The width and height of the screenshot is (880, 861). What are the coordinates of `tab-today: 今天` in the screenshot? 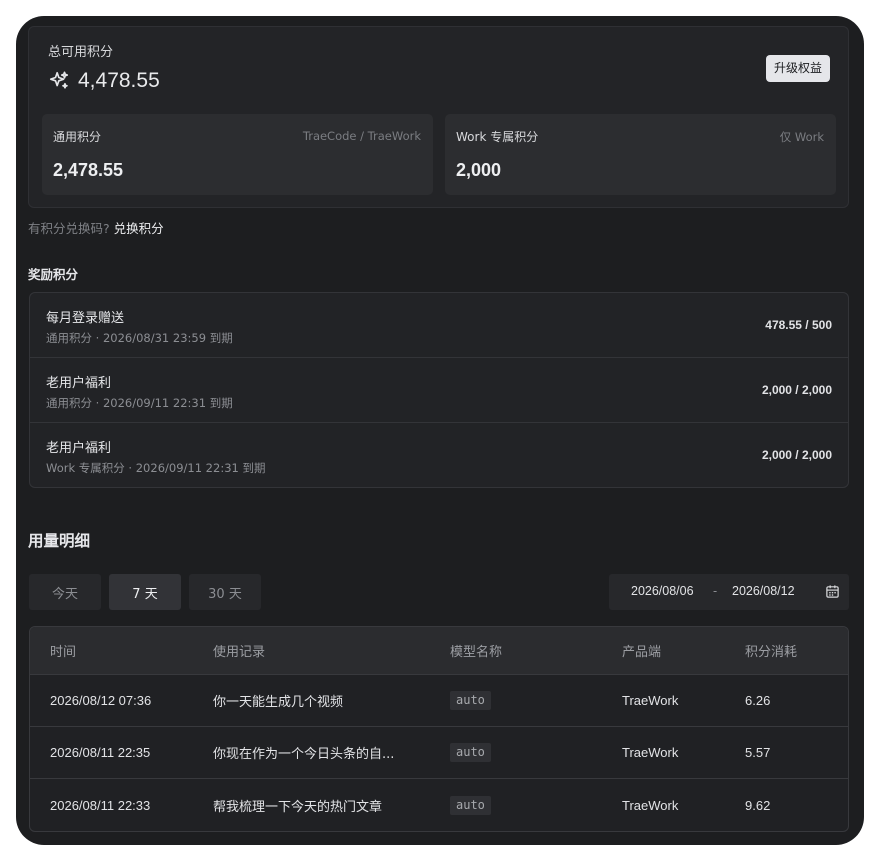 It's located at (65, 592).